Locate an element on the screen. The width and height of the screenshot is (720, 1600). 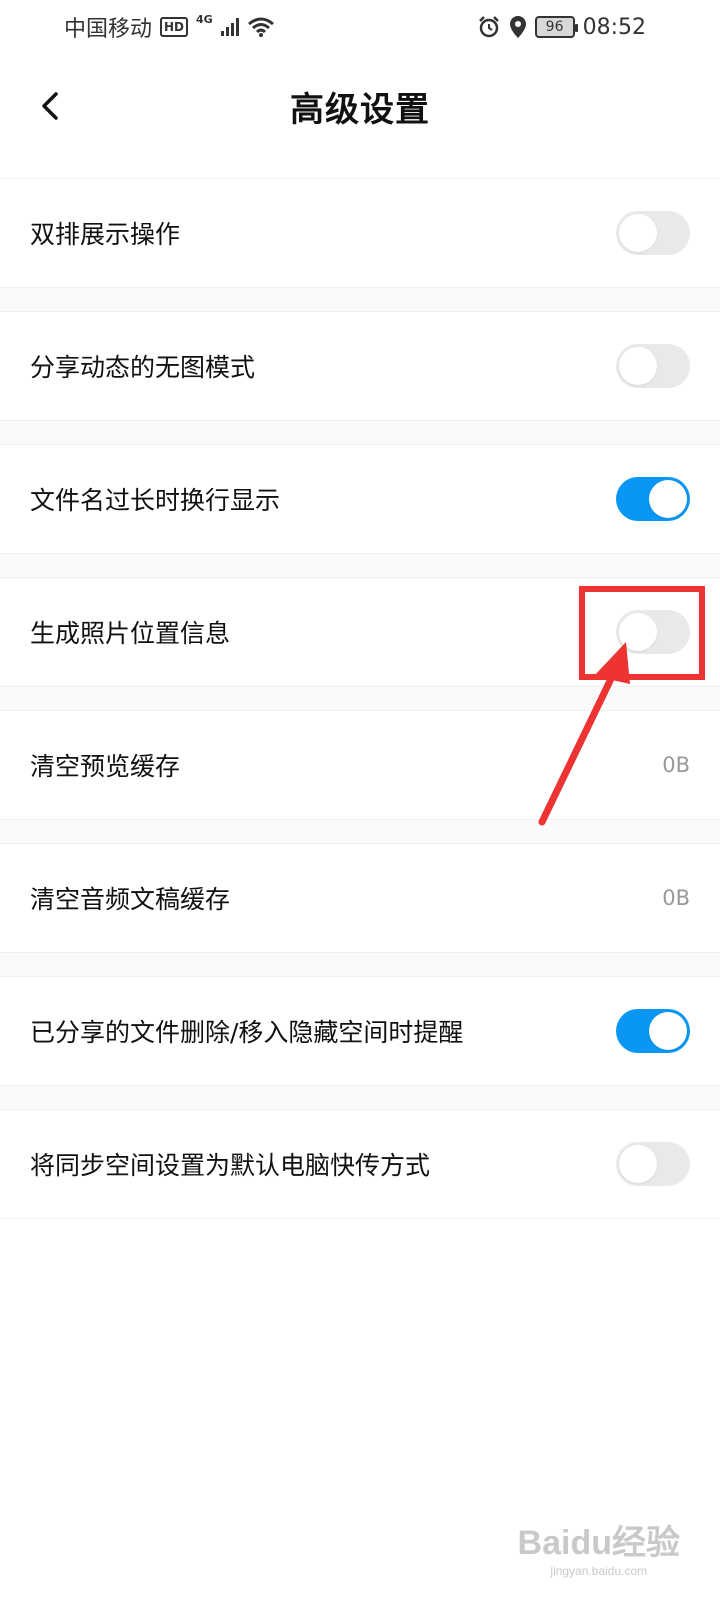
status-left: 中国移动 HD 4G is located at coordinates (169, 27).